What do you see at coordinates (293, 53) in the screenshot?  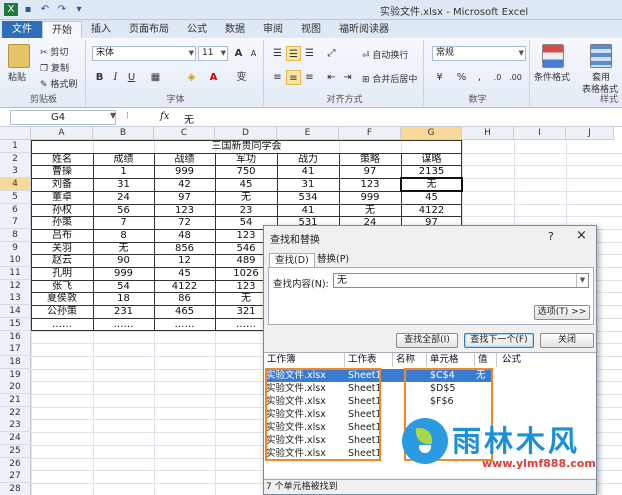 I see `align-middle-icon: ☰` at bounding box center [293, 53].